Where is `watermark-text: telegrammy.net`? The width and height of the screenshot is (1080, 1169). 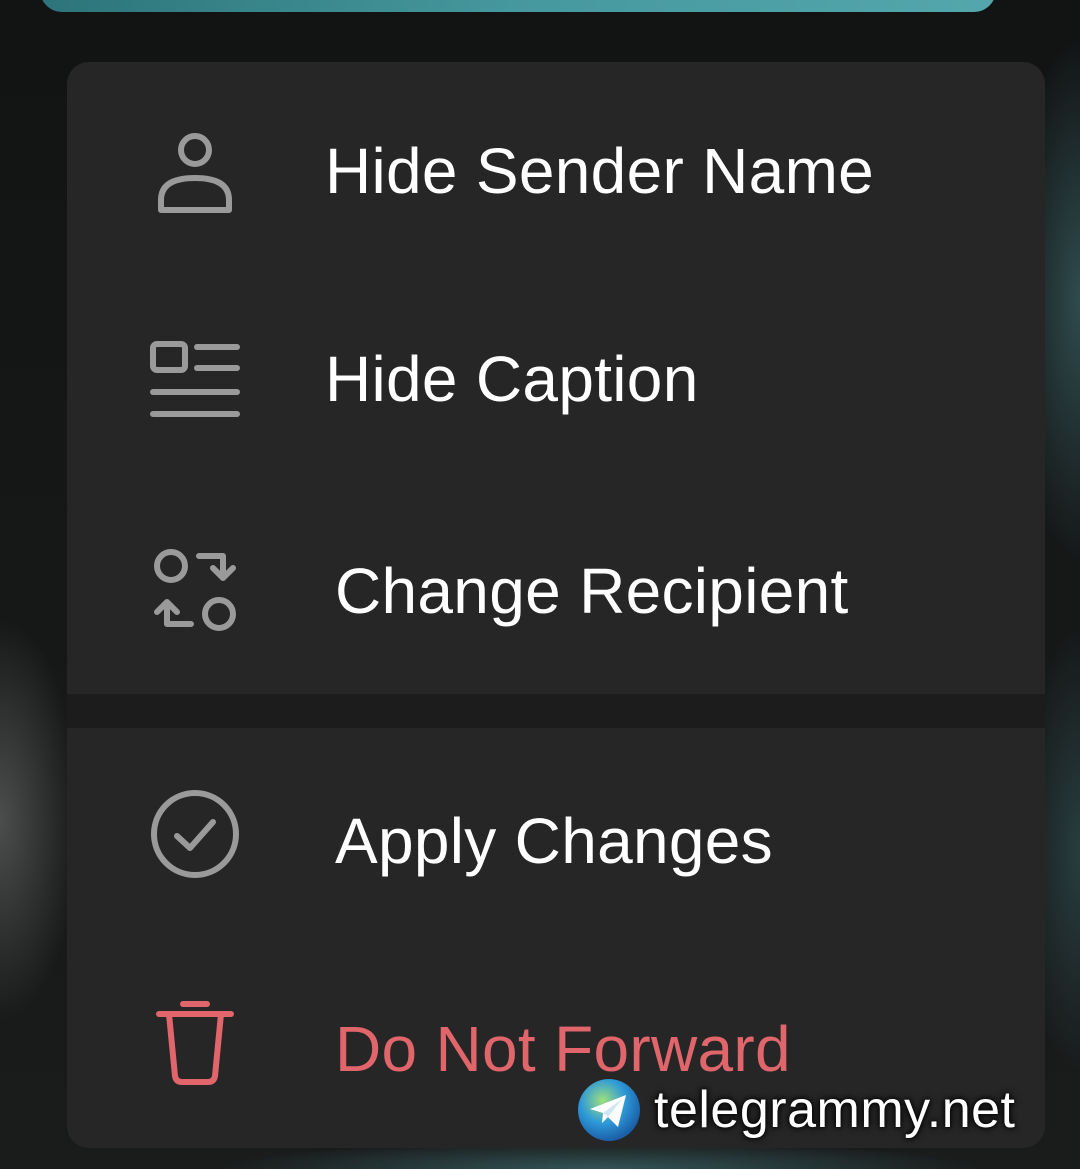
watermark-text: telegrammy.net is located at coordinates (835, 1110).